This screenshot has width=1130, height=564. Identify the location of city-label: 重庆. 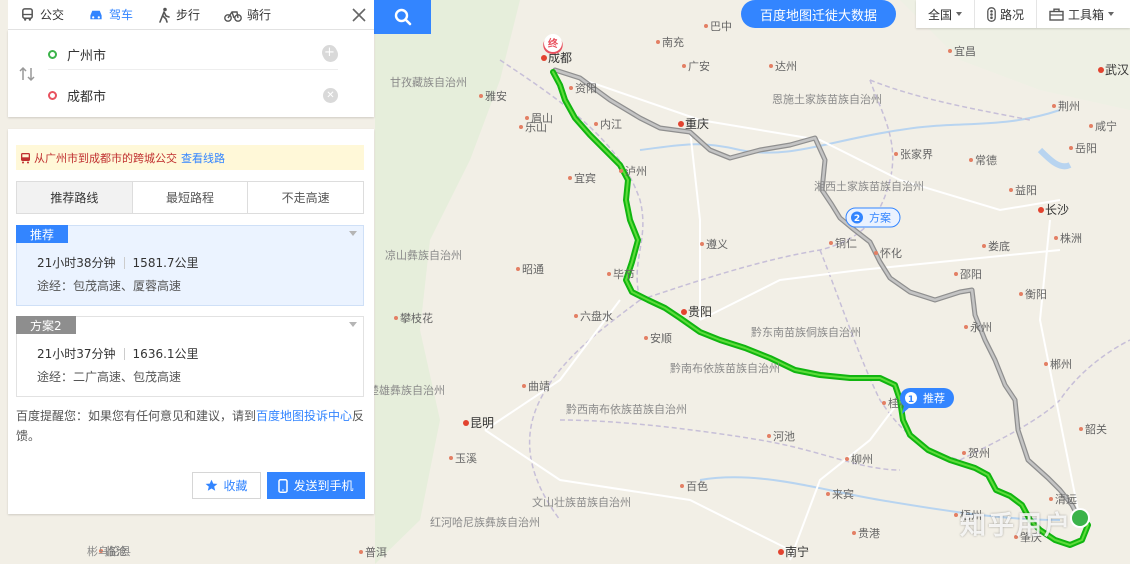
(697, 124).